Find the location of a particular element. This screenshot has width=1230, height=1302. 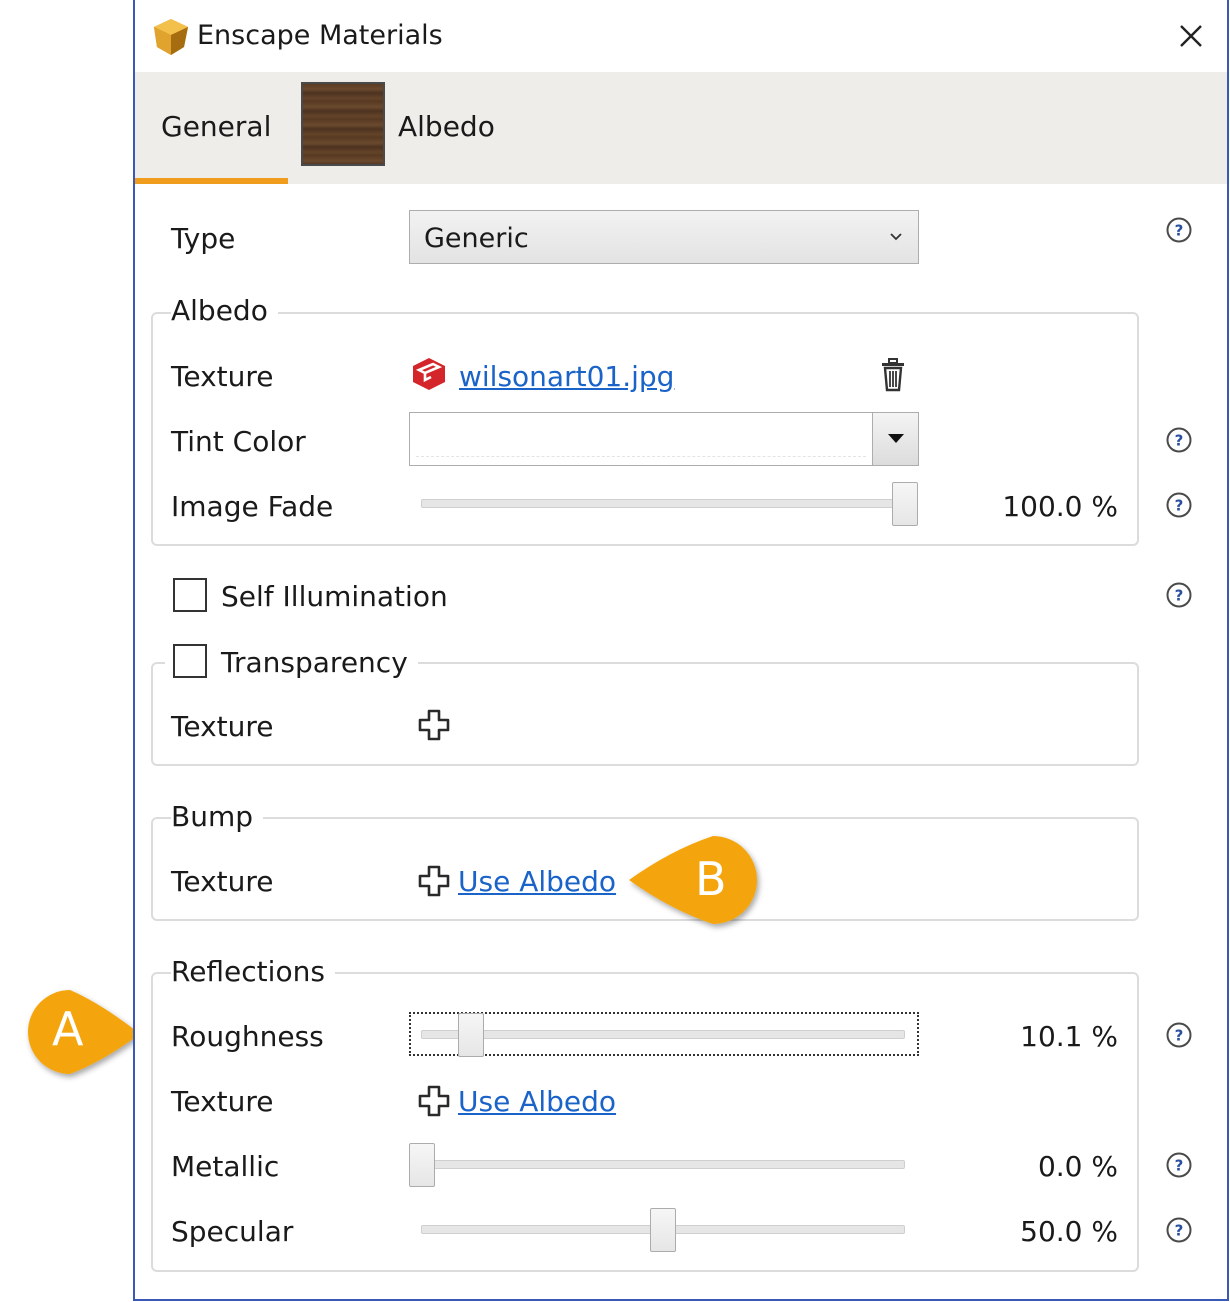

tint-color-swatch is located at coordinates (641, 456).